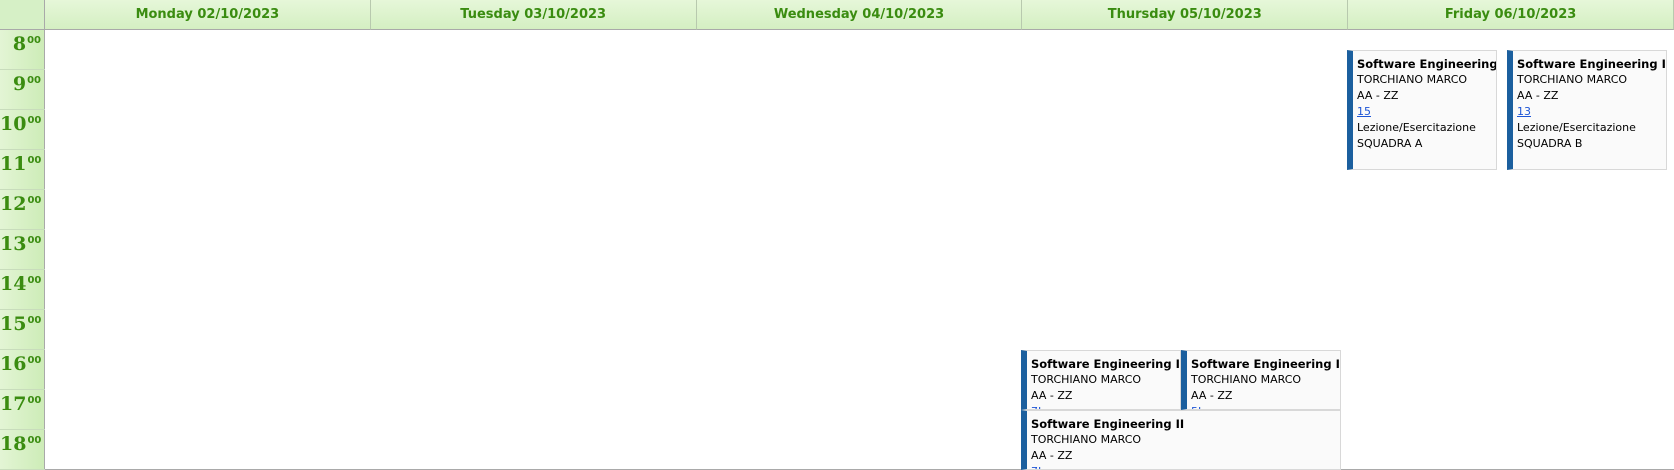 Image resolution: width=1674 pixels, height=470 pixels. What do you see at coordinates (22, 450) in the screenshot?
I see `hour-label: 1800` at bounding box center [22, 450].